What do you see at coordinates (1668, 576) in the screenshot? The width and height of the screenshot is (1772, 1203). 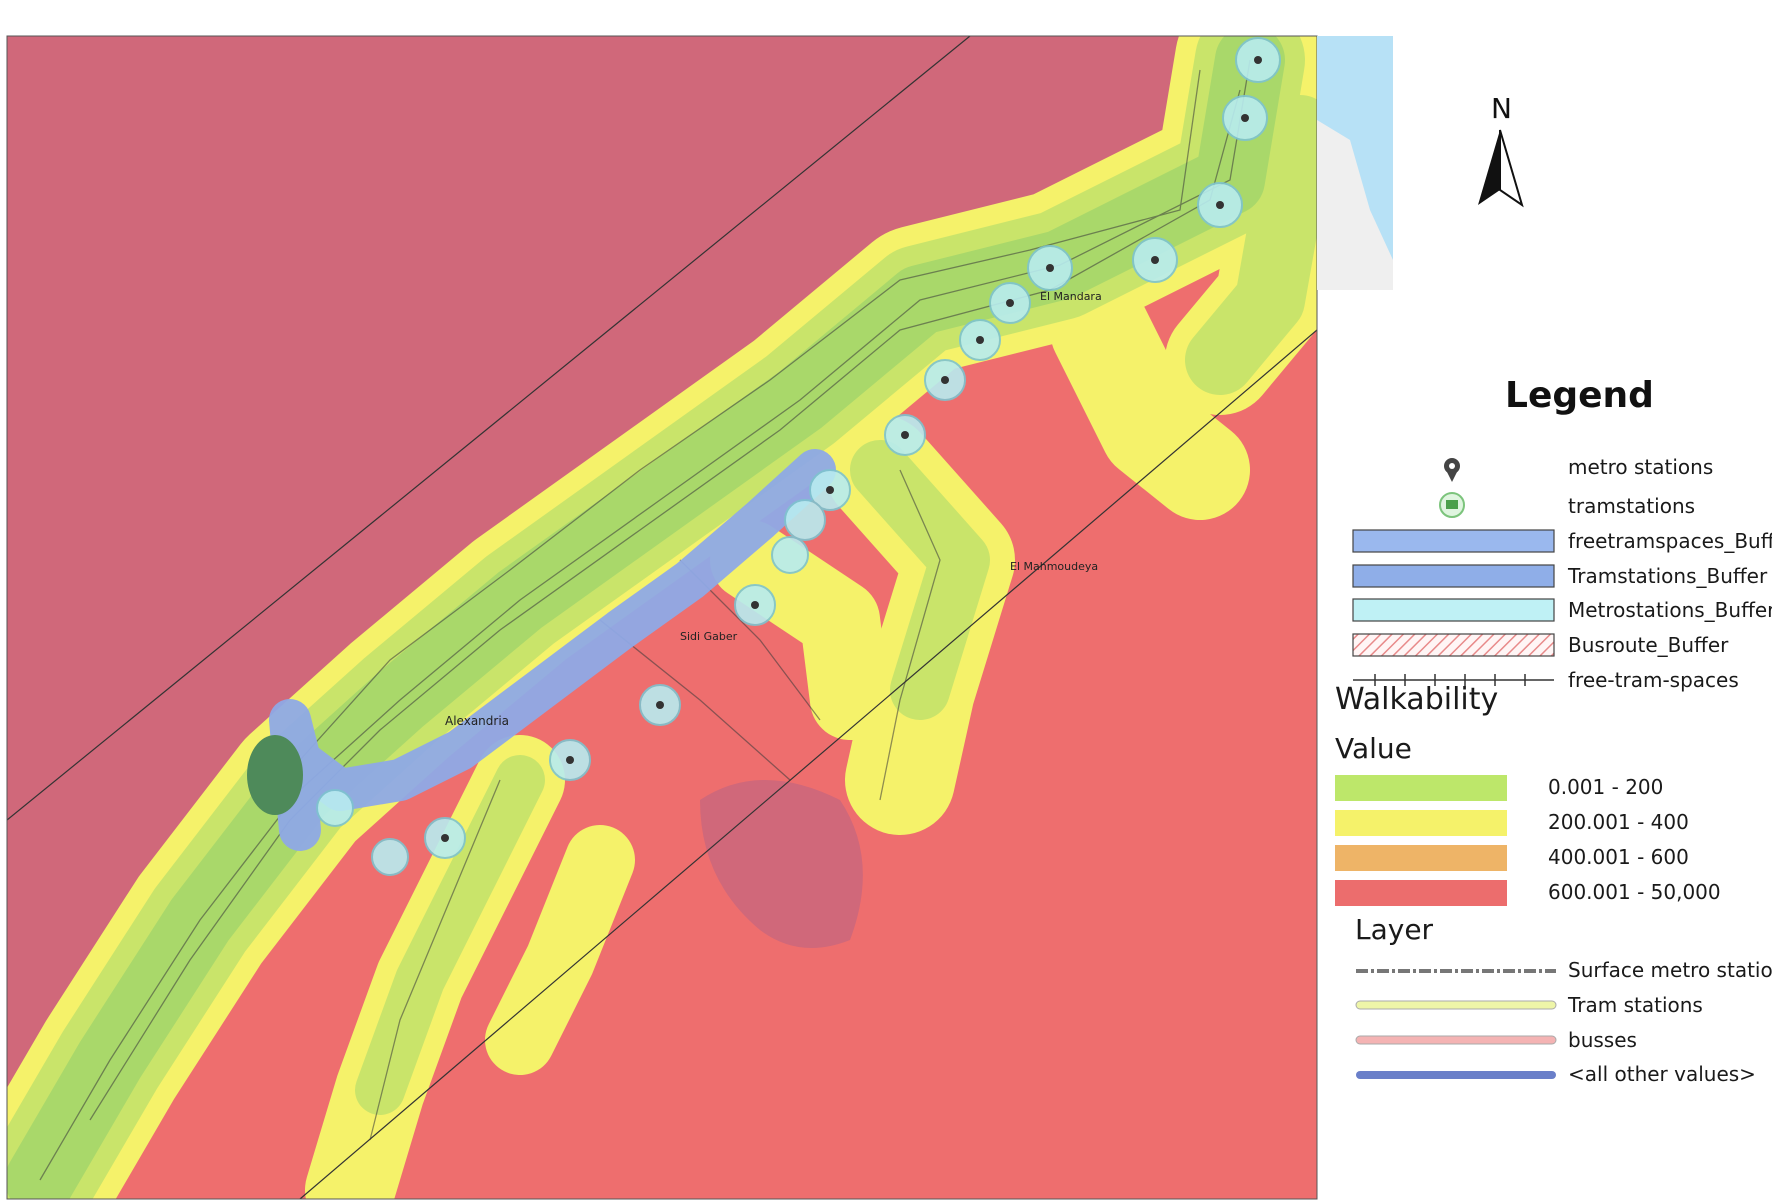 I see `legend-item-tramstations-buffer: Tramstations_Buffer` at bounding box center [1668, 576].